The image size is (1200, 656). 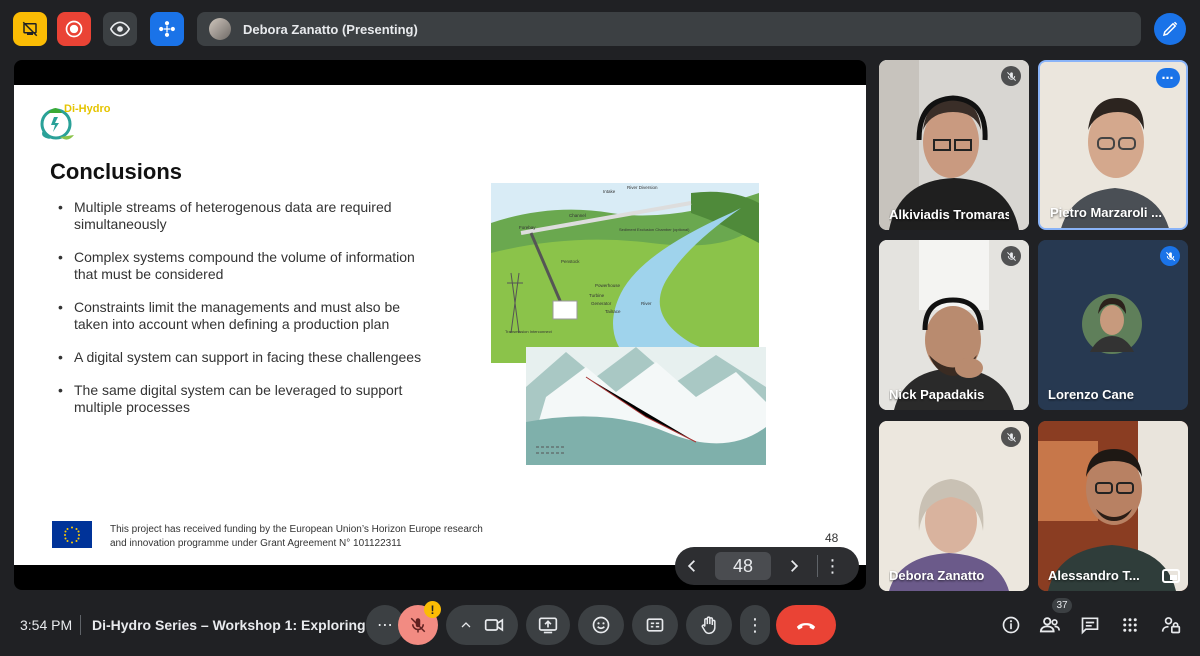 I want to click on info-icon, so click(x=1011, y=625).